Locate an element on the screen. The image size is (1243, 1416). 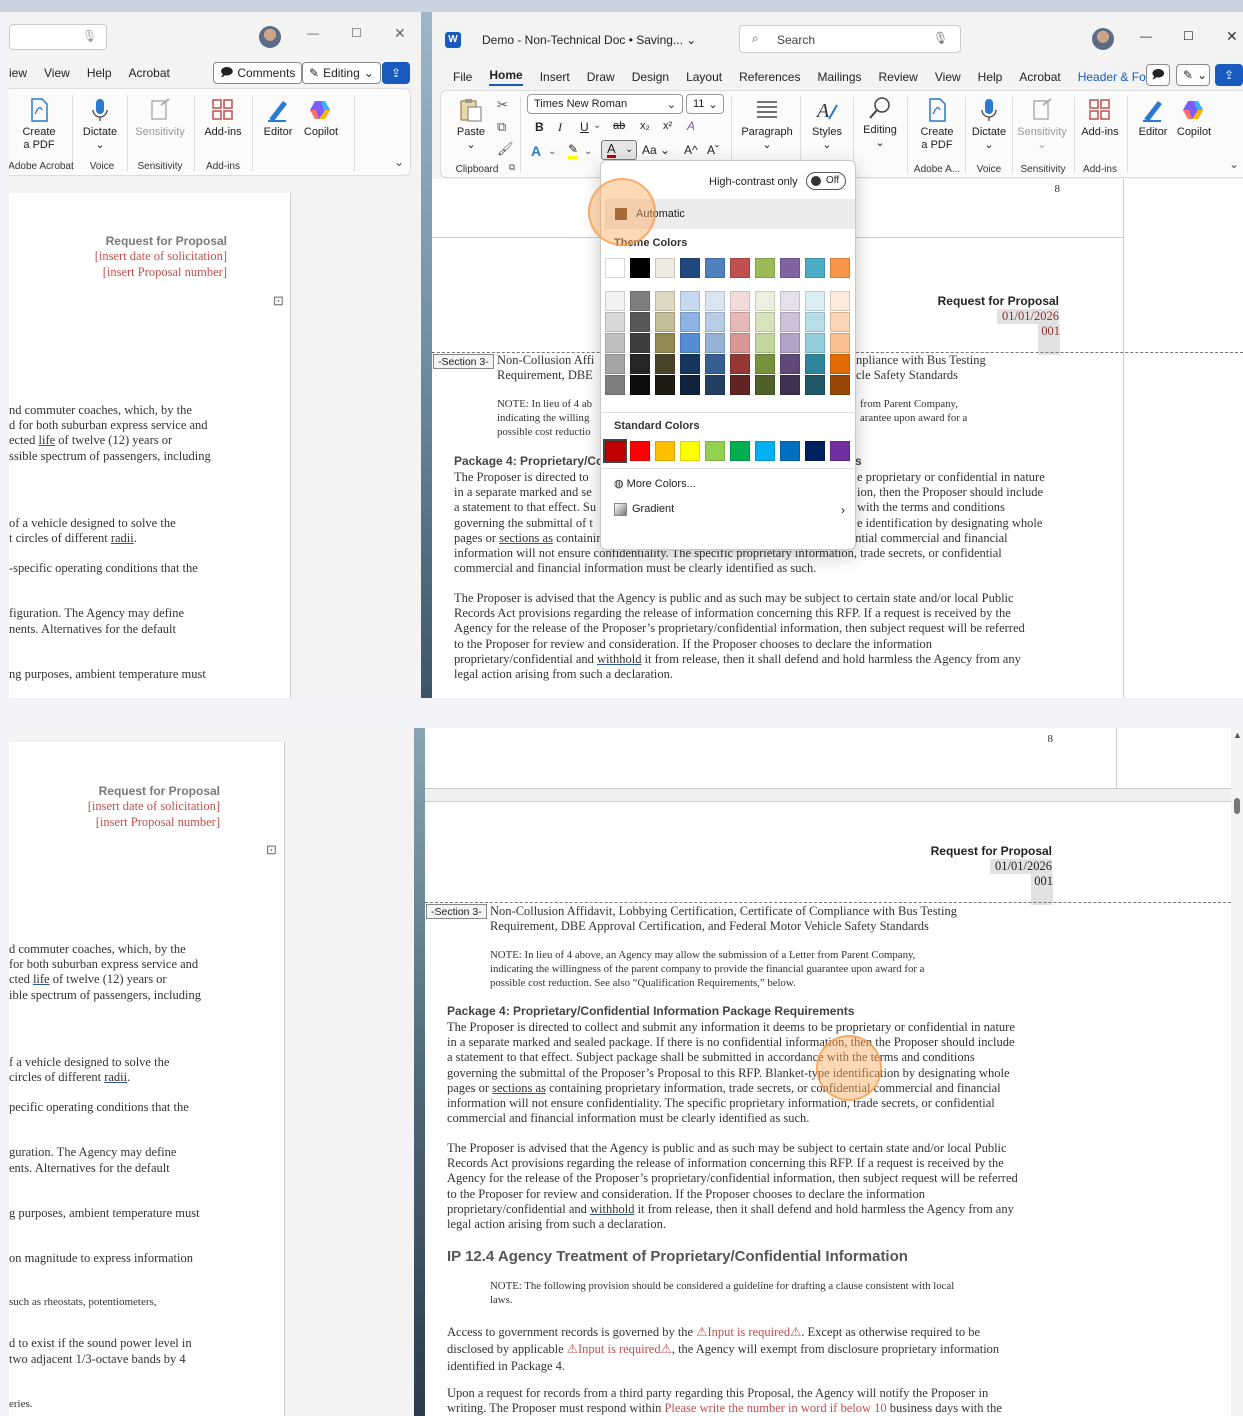
shrink-font-button: Aˇ is located at coordinates (713, 150).